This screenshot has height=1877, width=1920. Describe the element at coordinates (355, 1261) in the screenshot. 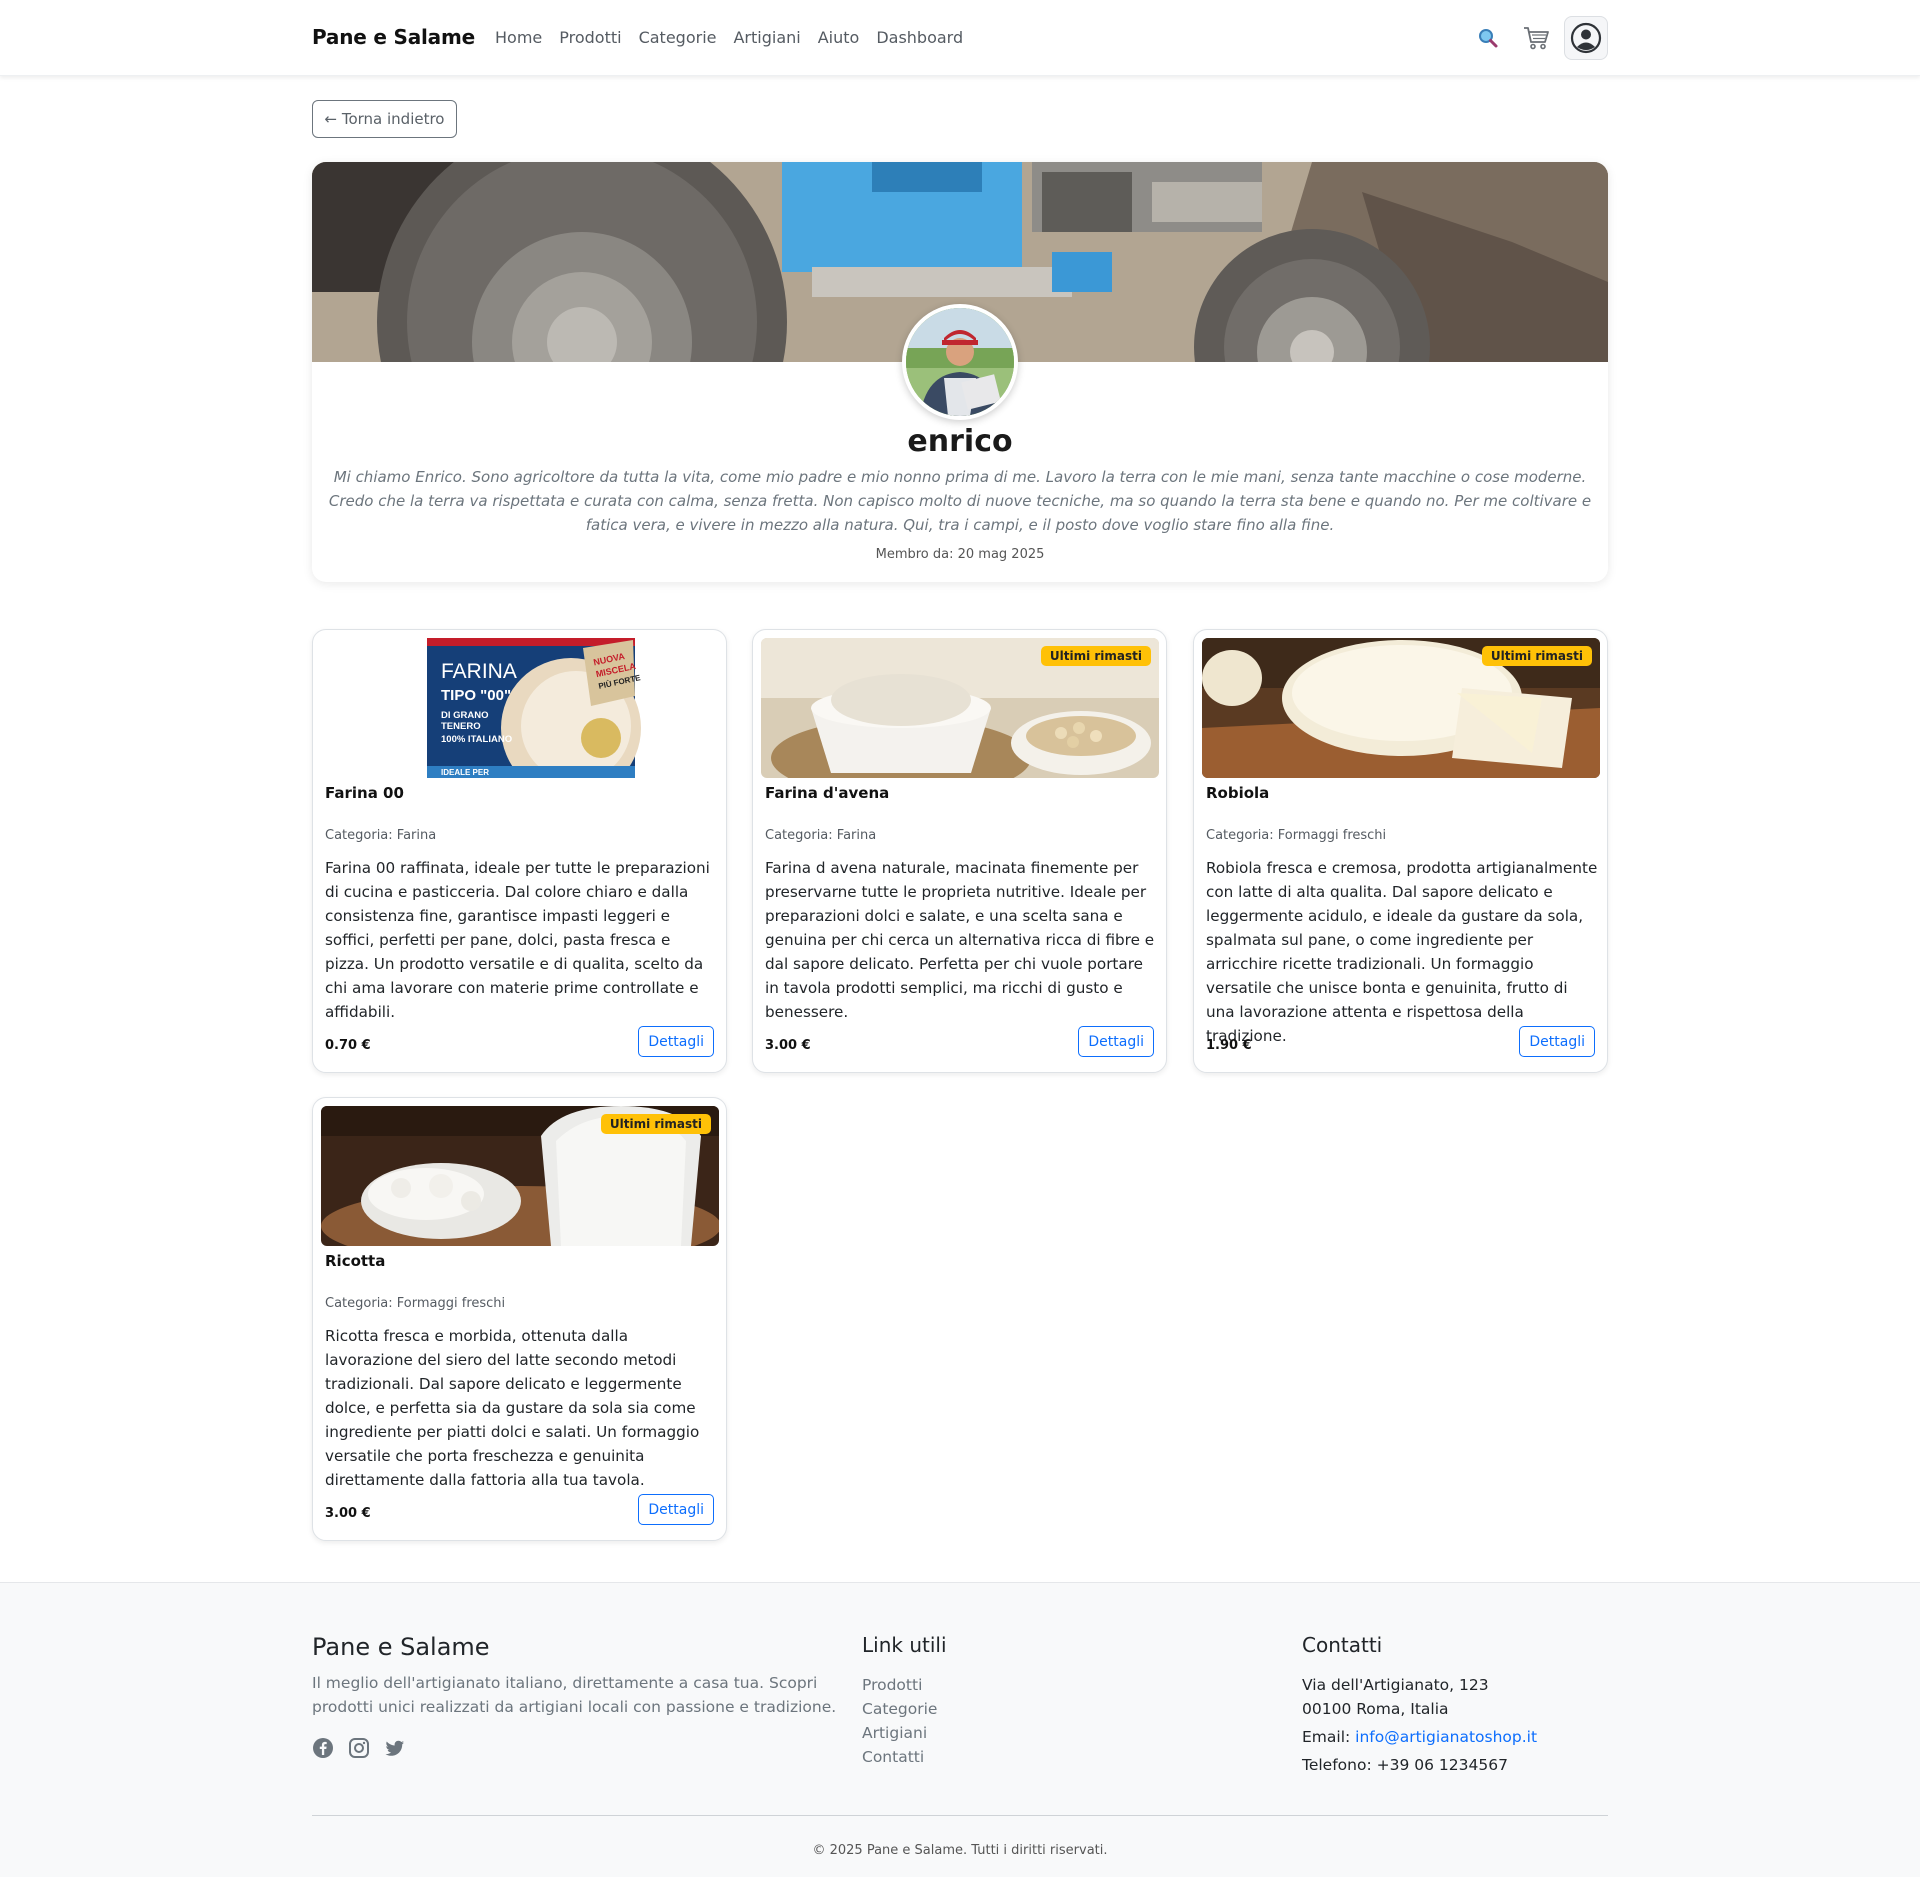

I see `product-name: Ricotta` at that location.